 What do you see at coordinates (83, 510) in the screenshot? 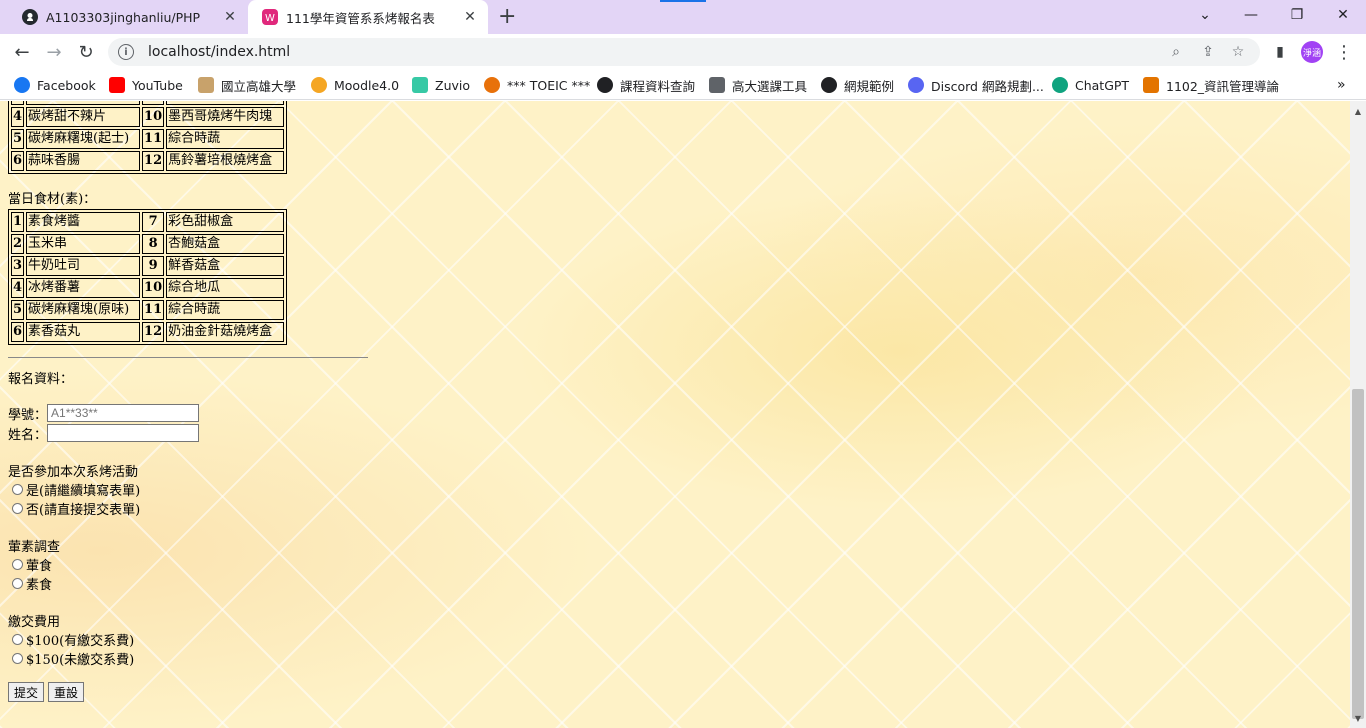
I see `option-label: 否(請直接提交表單)` at bounding box center [83, 510].